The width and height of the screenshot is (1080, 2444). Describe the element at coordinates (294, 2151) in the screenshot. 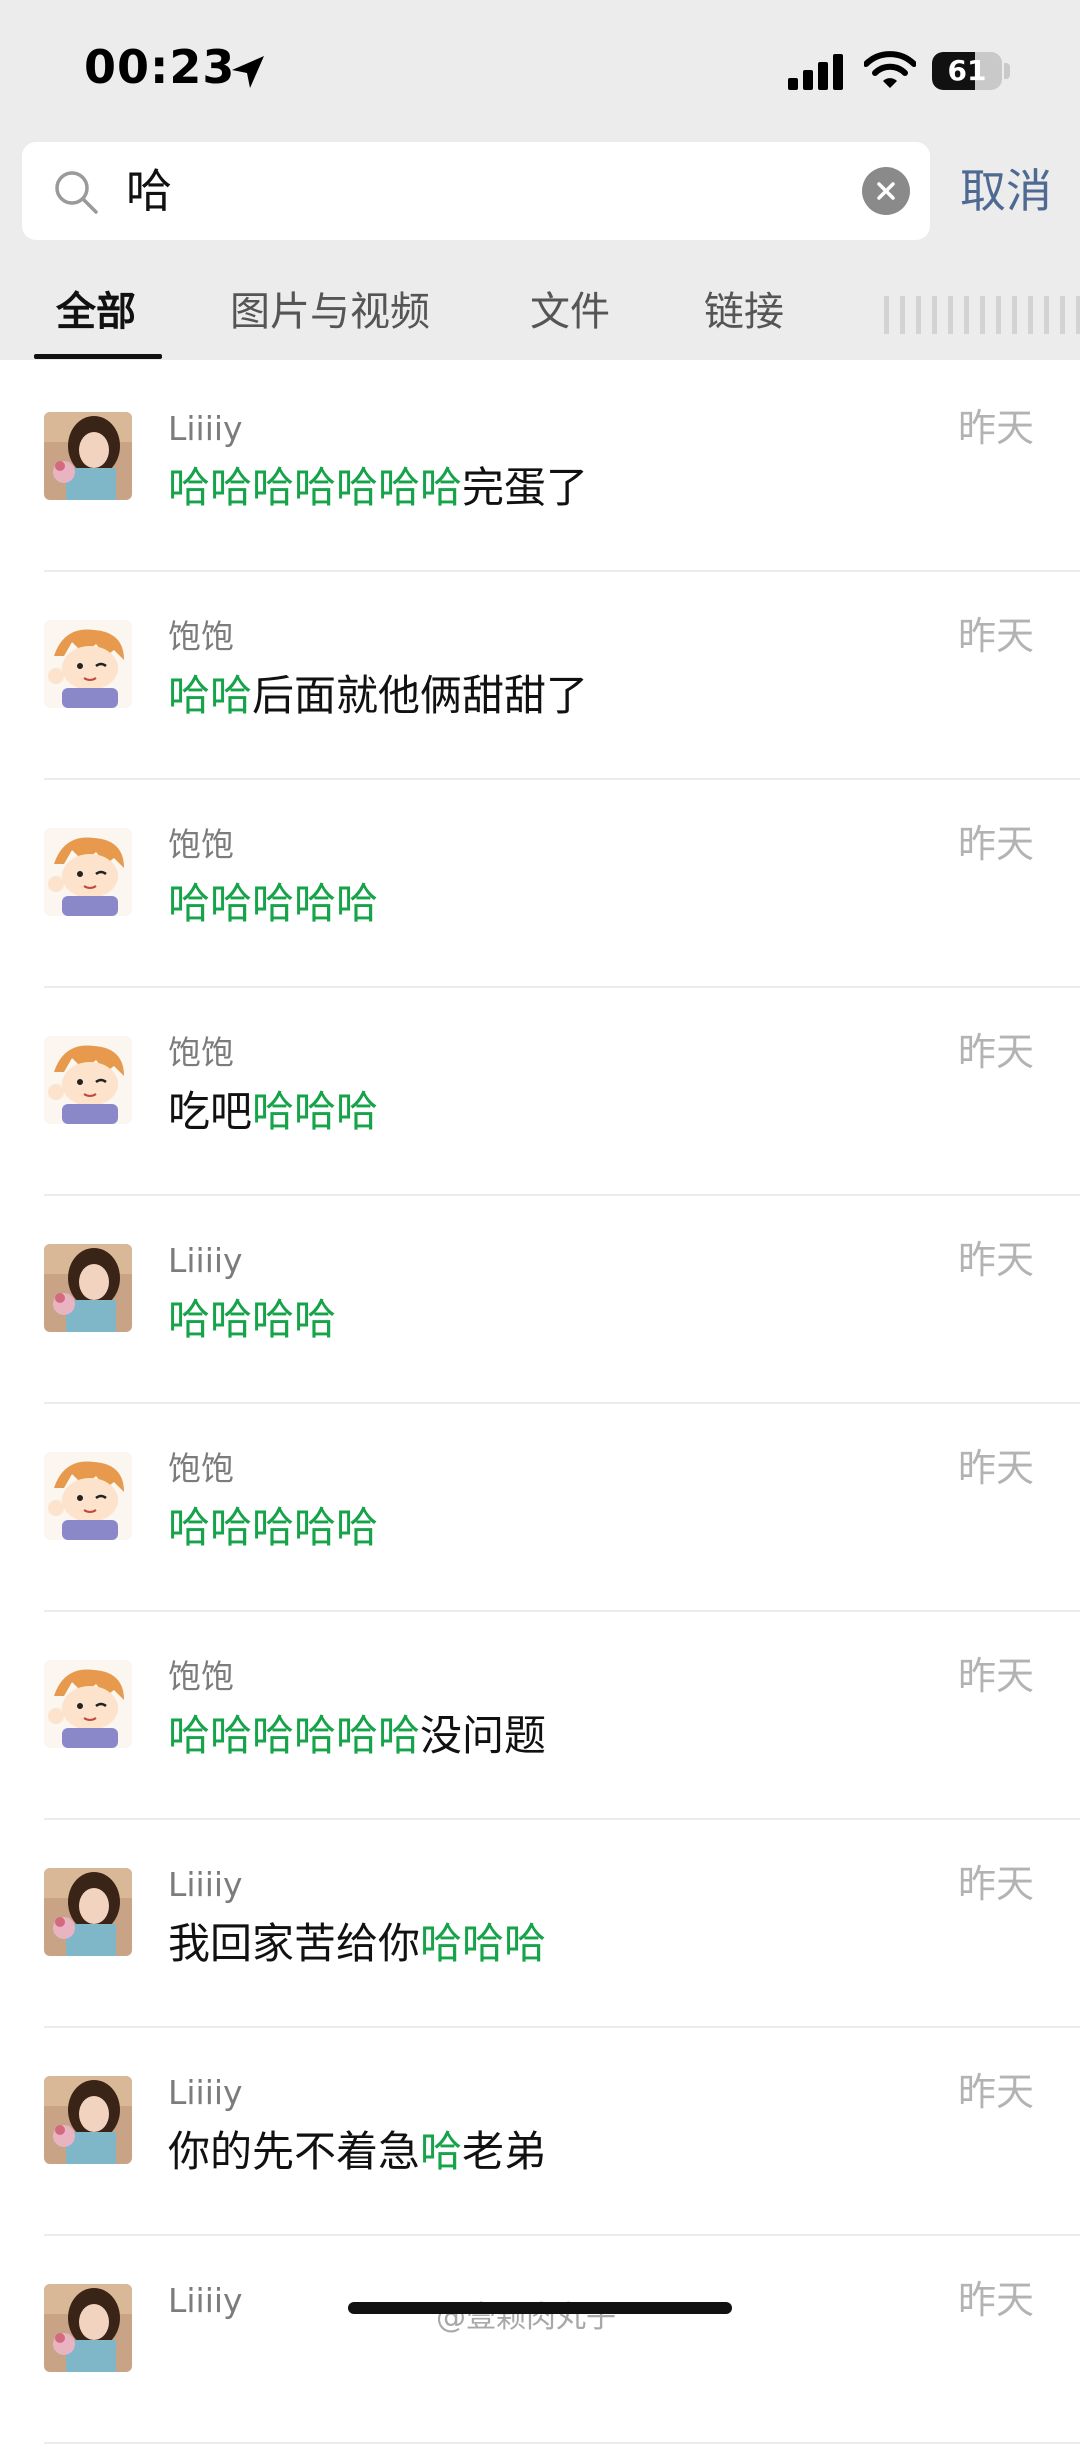

I see `message-text: 你的先不着急` at that location.